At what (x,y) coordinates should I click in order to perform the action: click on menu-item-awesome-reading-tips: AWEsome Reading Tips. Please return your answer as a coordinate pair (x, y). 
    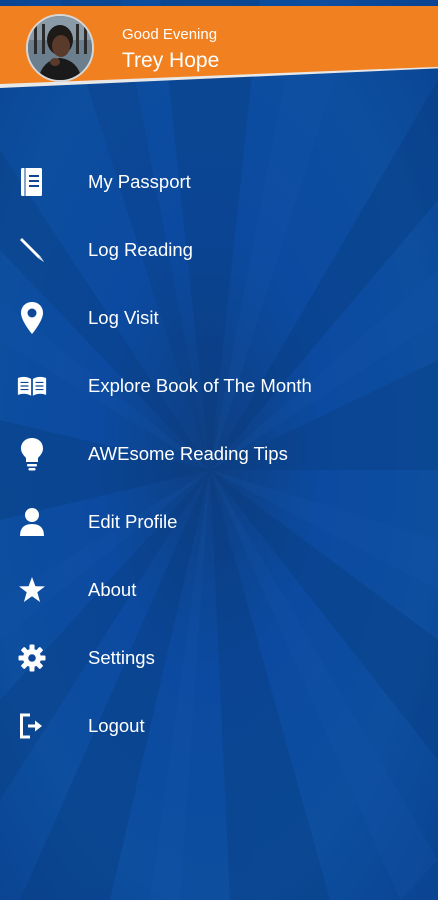
    Looking at the image, I should click on (219, 454).